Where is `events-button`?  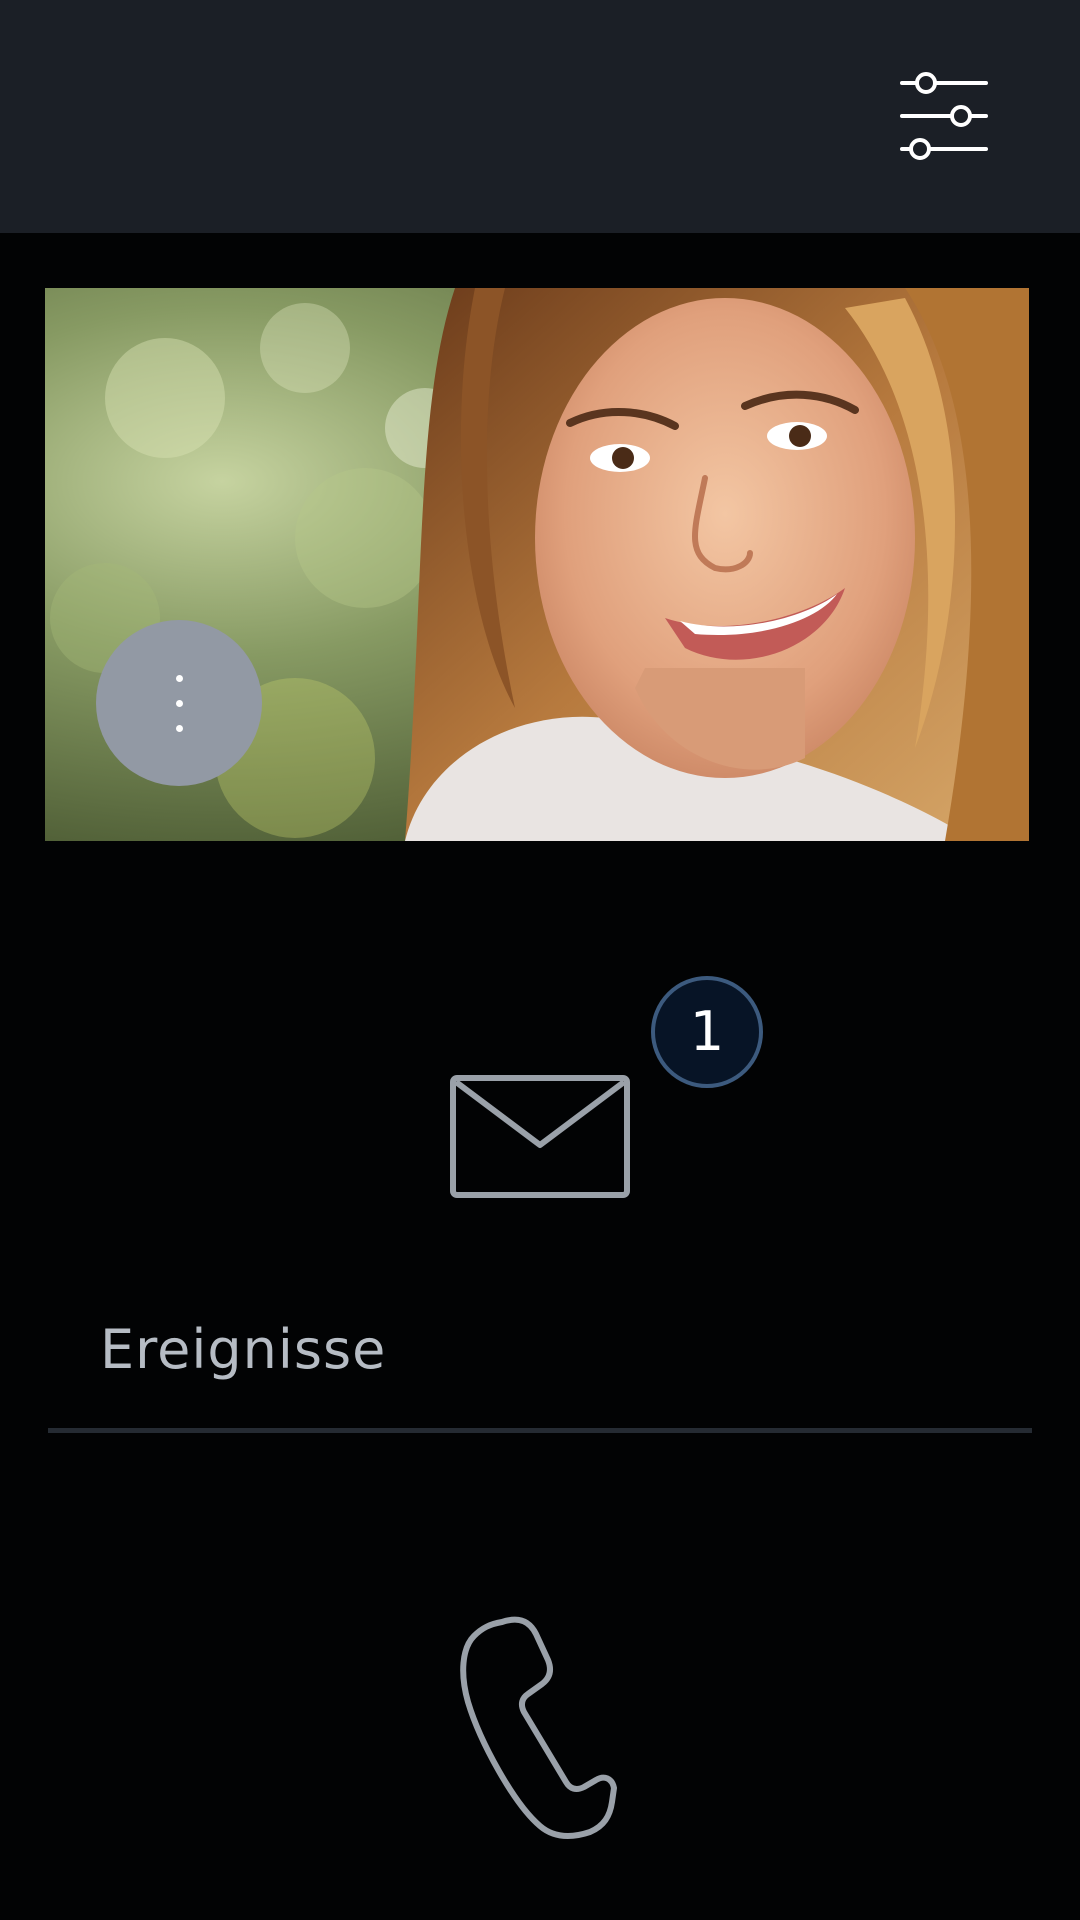 events-button is located at coordinates (540, 1138).